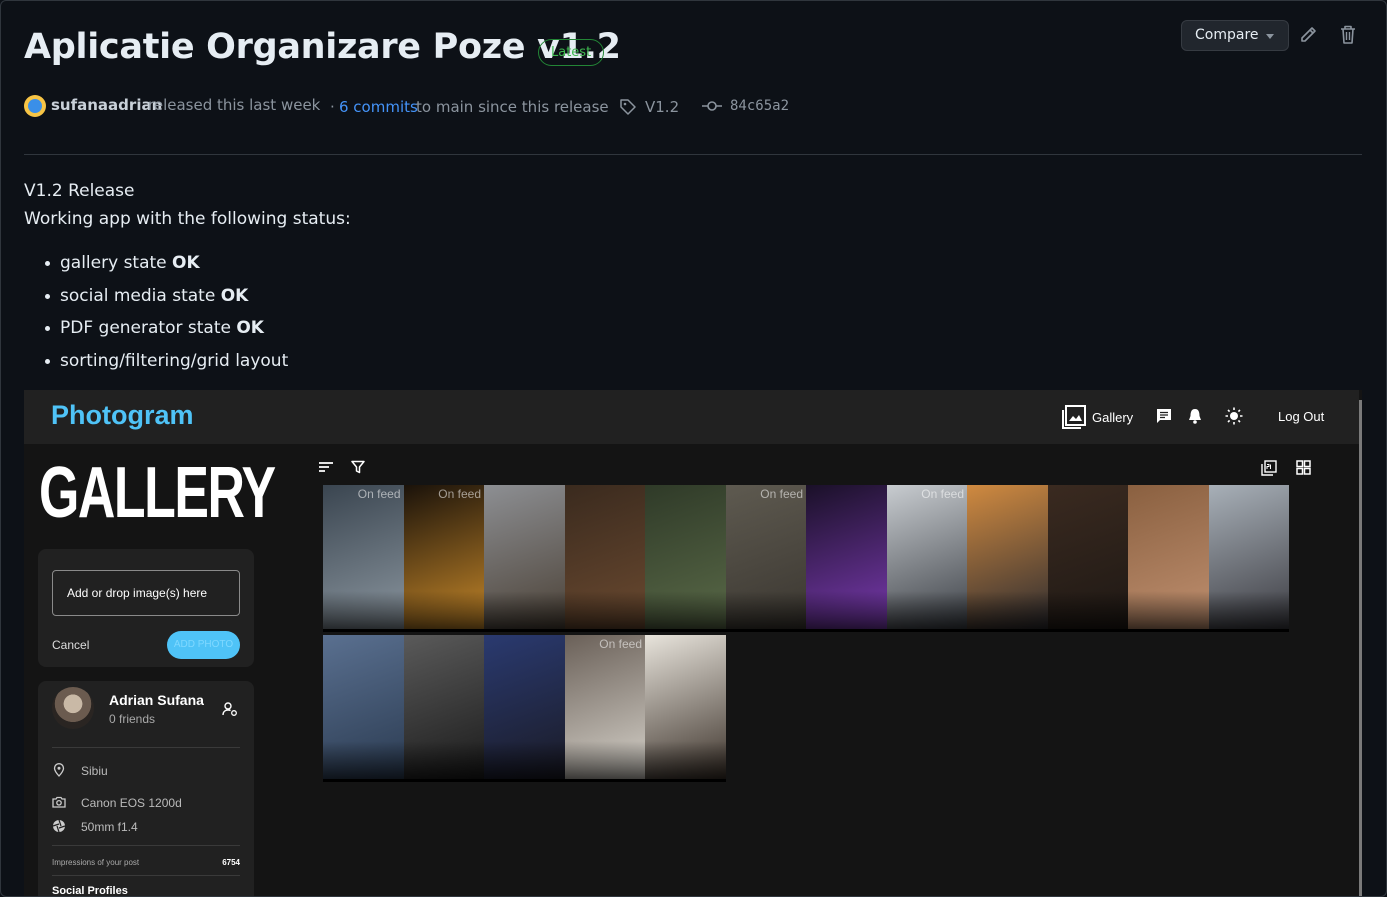  I want to click on list-item: gallery state OK, so click(166, 263).